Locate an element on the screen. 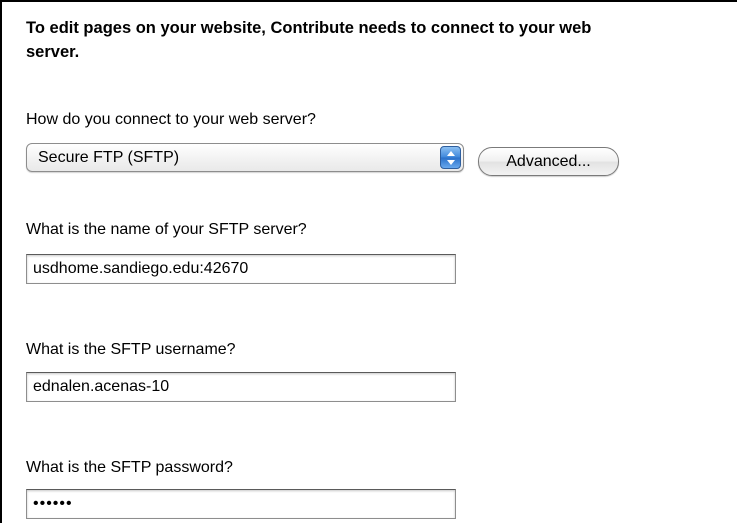 The width and height of the screenshot is (737, 523). select-stepper-icon is located at coordinates (450, 157).